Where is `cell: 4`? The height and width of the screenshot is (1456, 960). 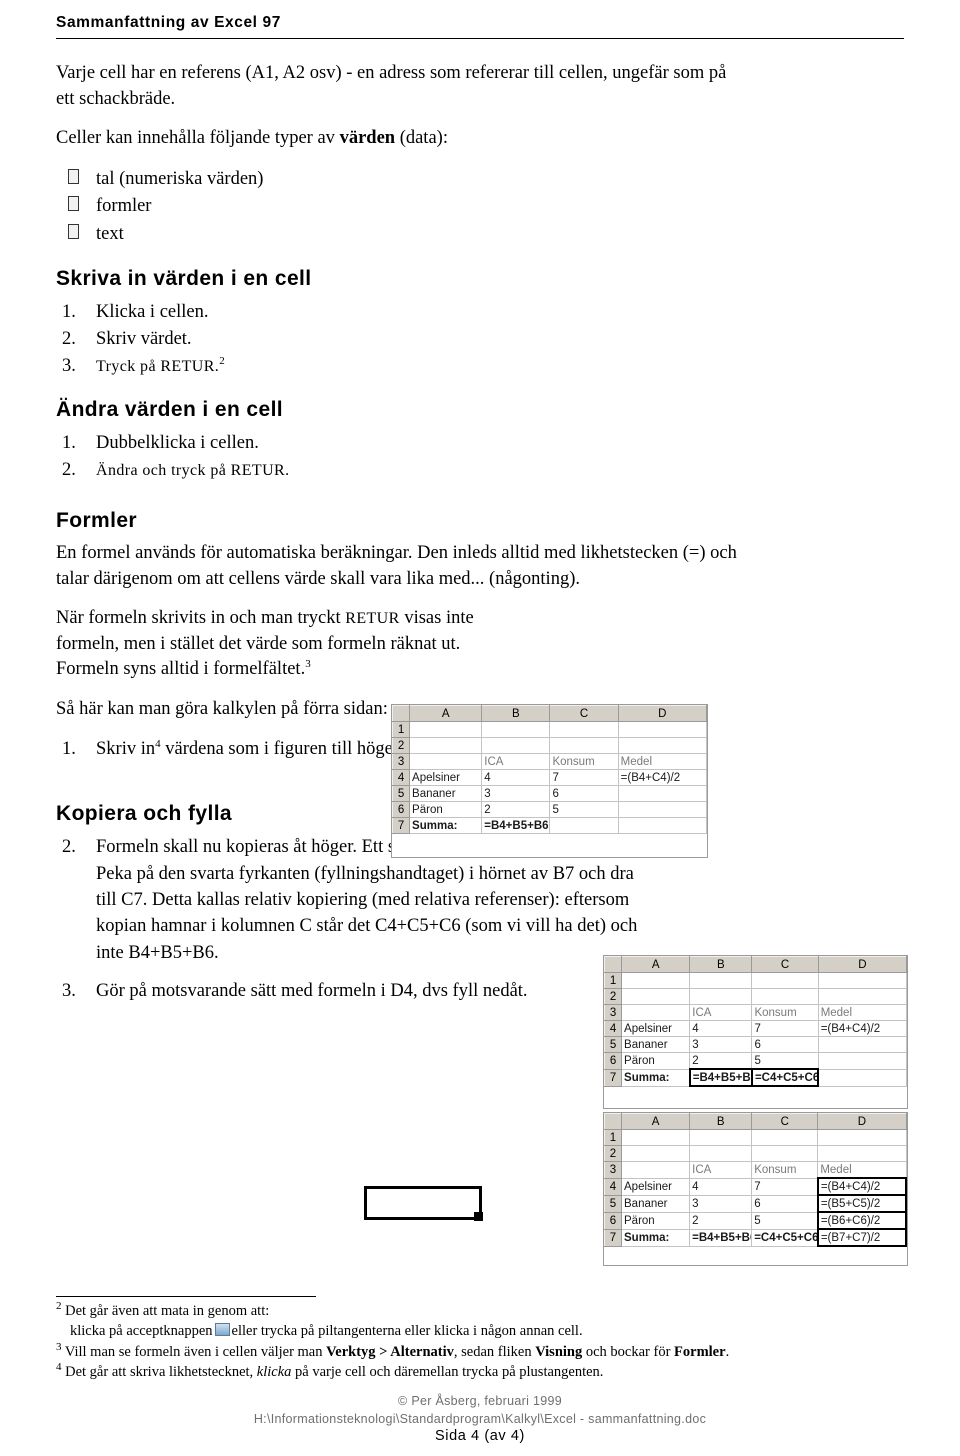 cell: 4 is located at coordinates (516, 777).